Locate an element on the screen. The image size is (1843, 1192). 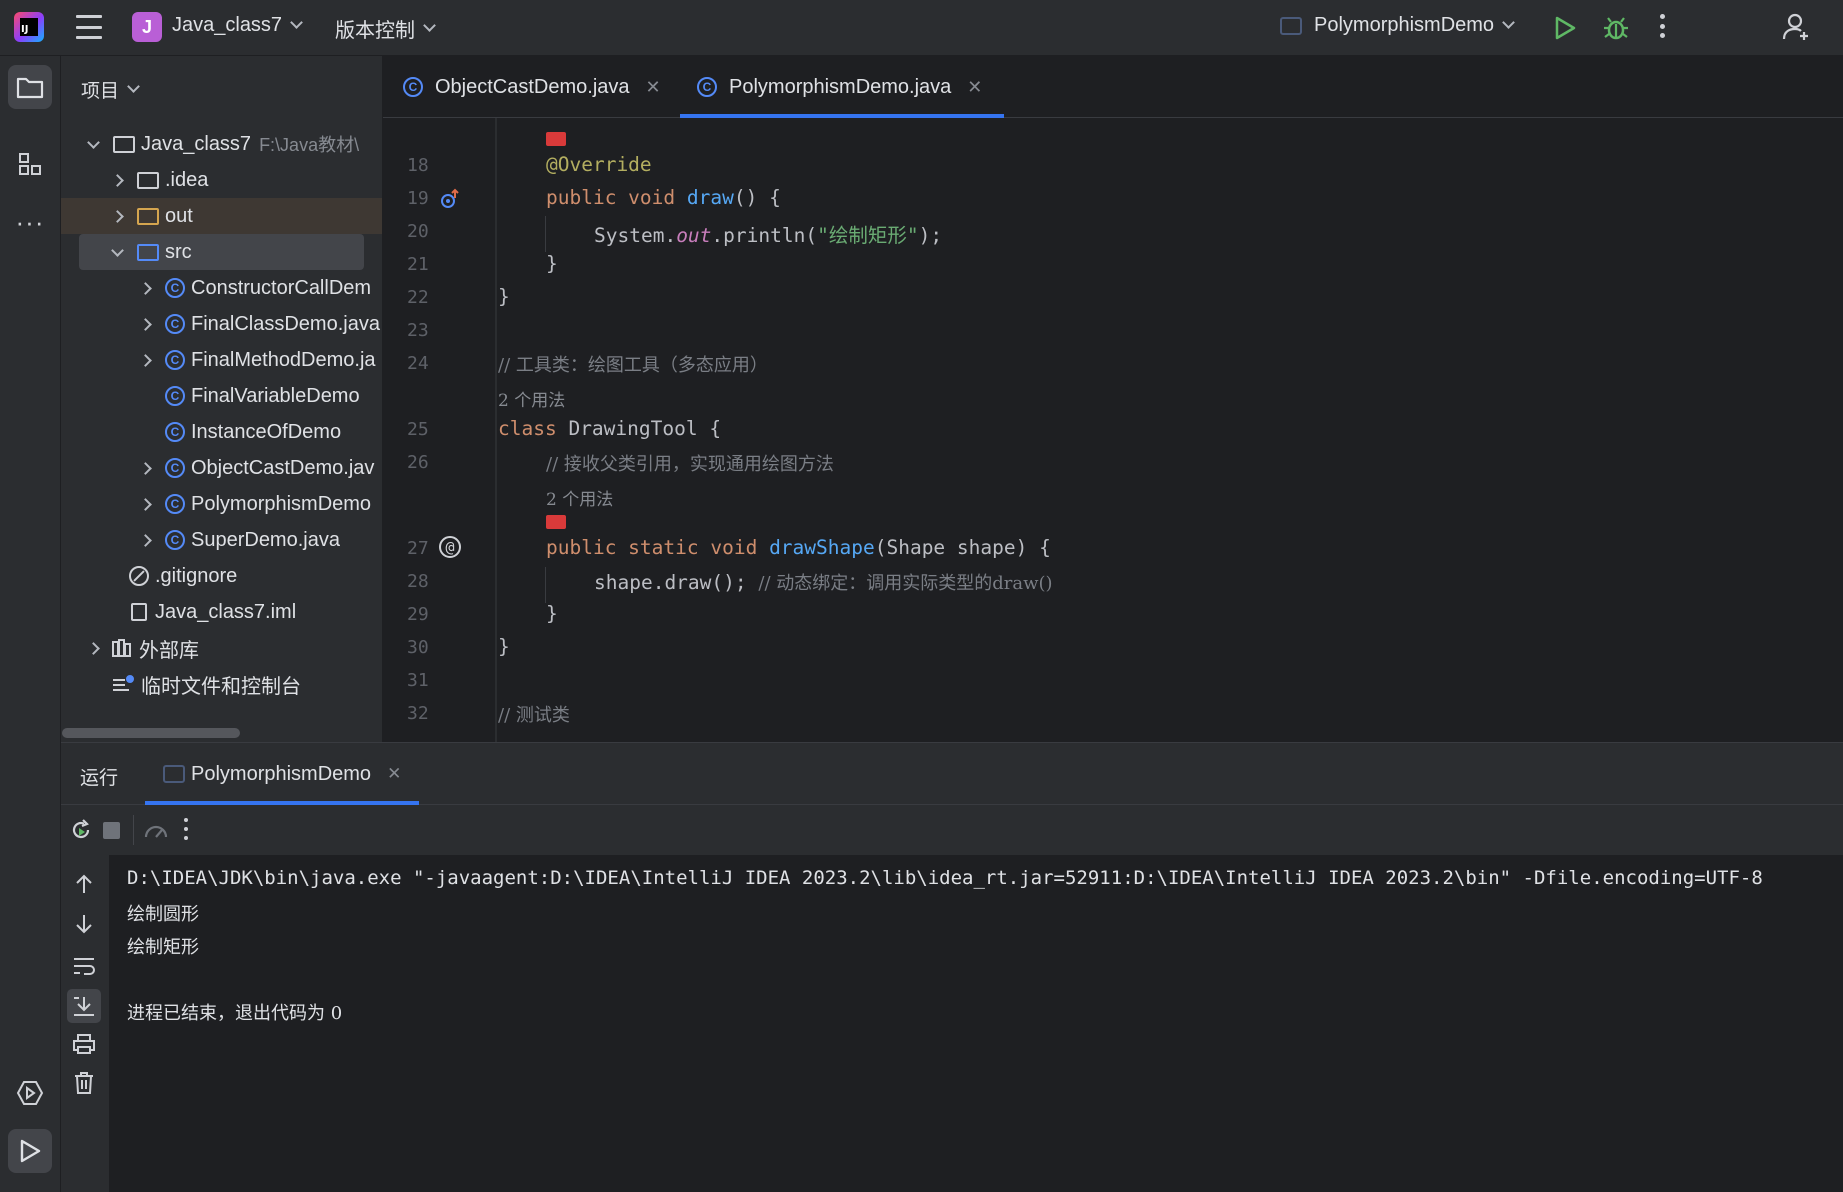
vcs-menu: 版本控制 is located at coordinates (385, 28).